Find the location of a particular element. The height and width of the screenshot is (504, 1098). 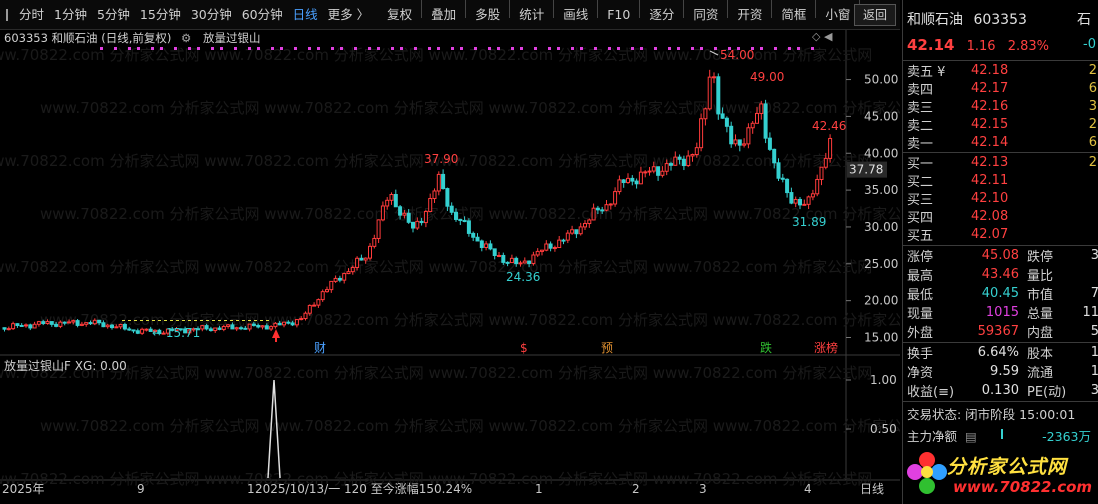

stat-k2: 股本 is located at coordinates (1040, 354).